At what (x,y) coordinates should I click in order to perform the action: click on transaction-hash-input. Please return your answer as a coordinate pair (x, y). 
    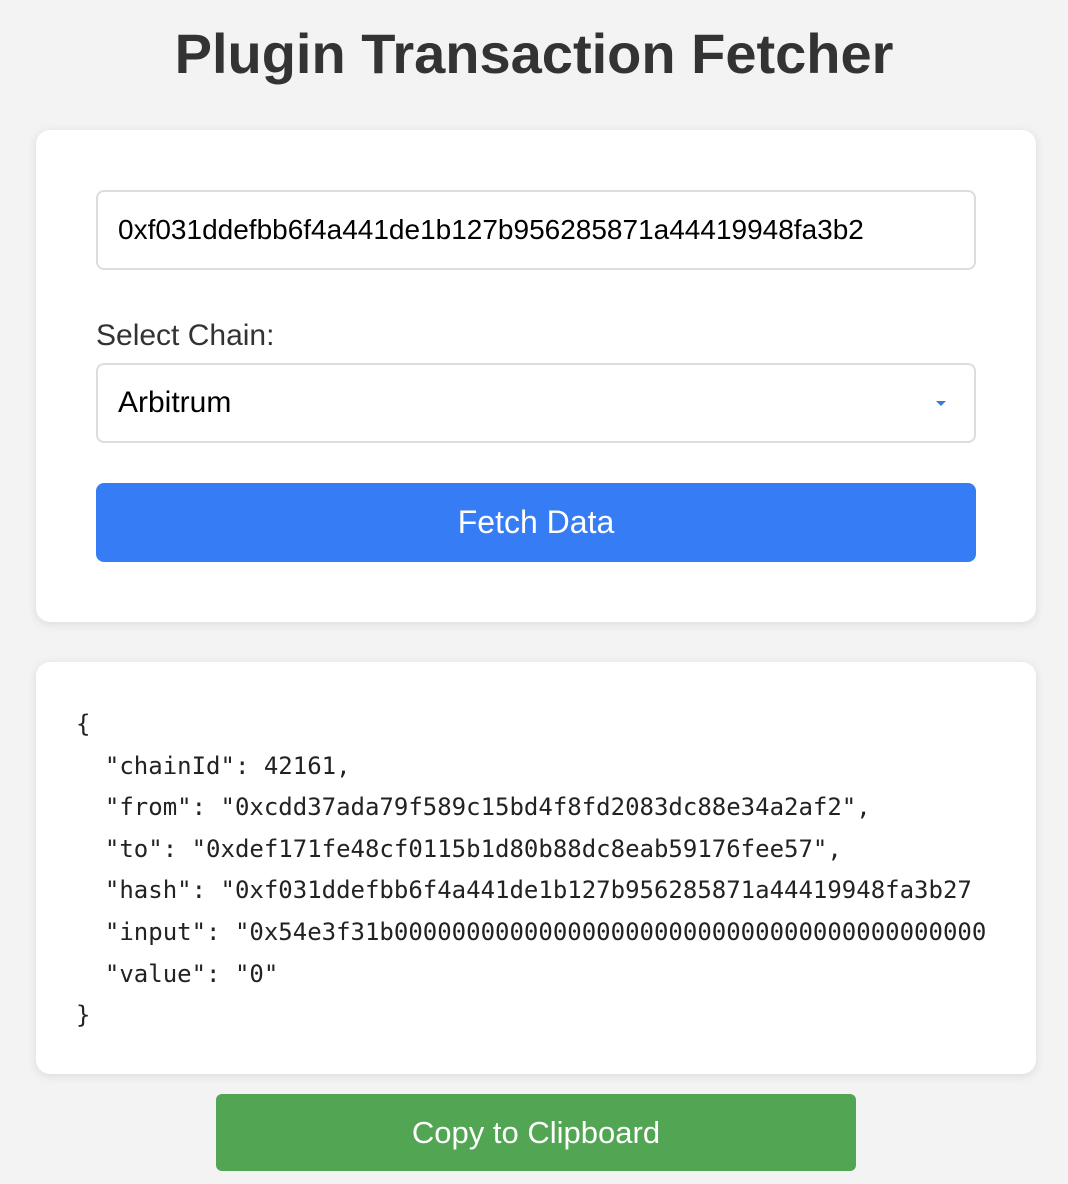
    Looking at the image, I should click on (536, 230).